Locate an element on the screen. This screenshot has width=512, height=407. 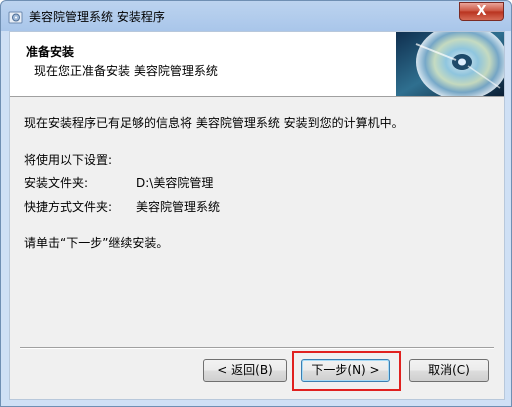
next-button-highlight is located at coordinates (346, 371).